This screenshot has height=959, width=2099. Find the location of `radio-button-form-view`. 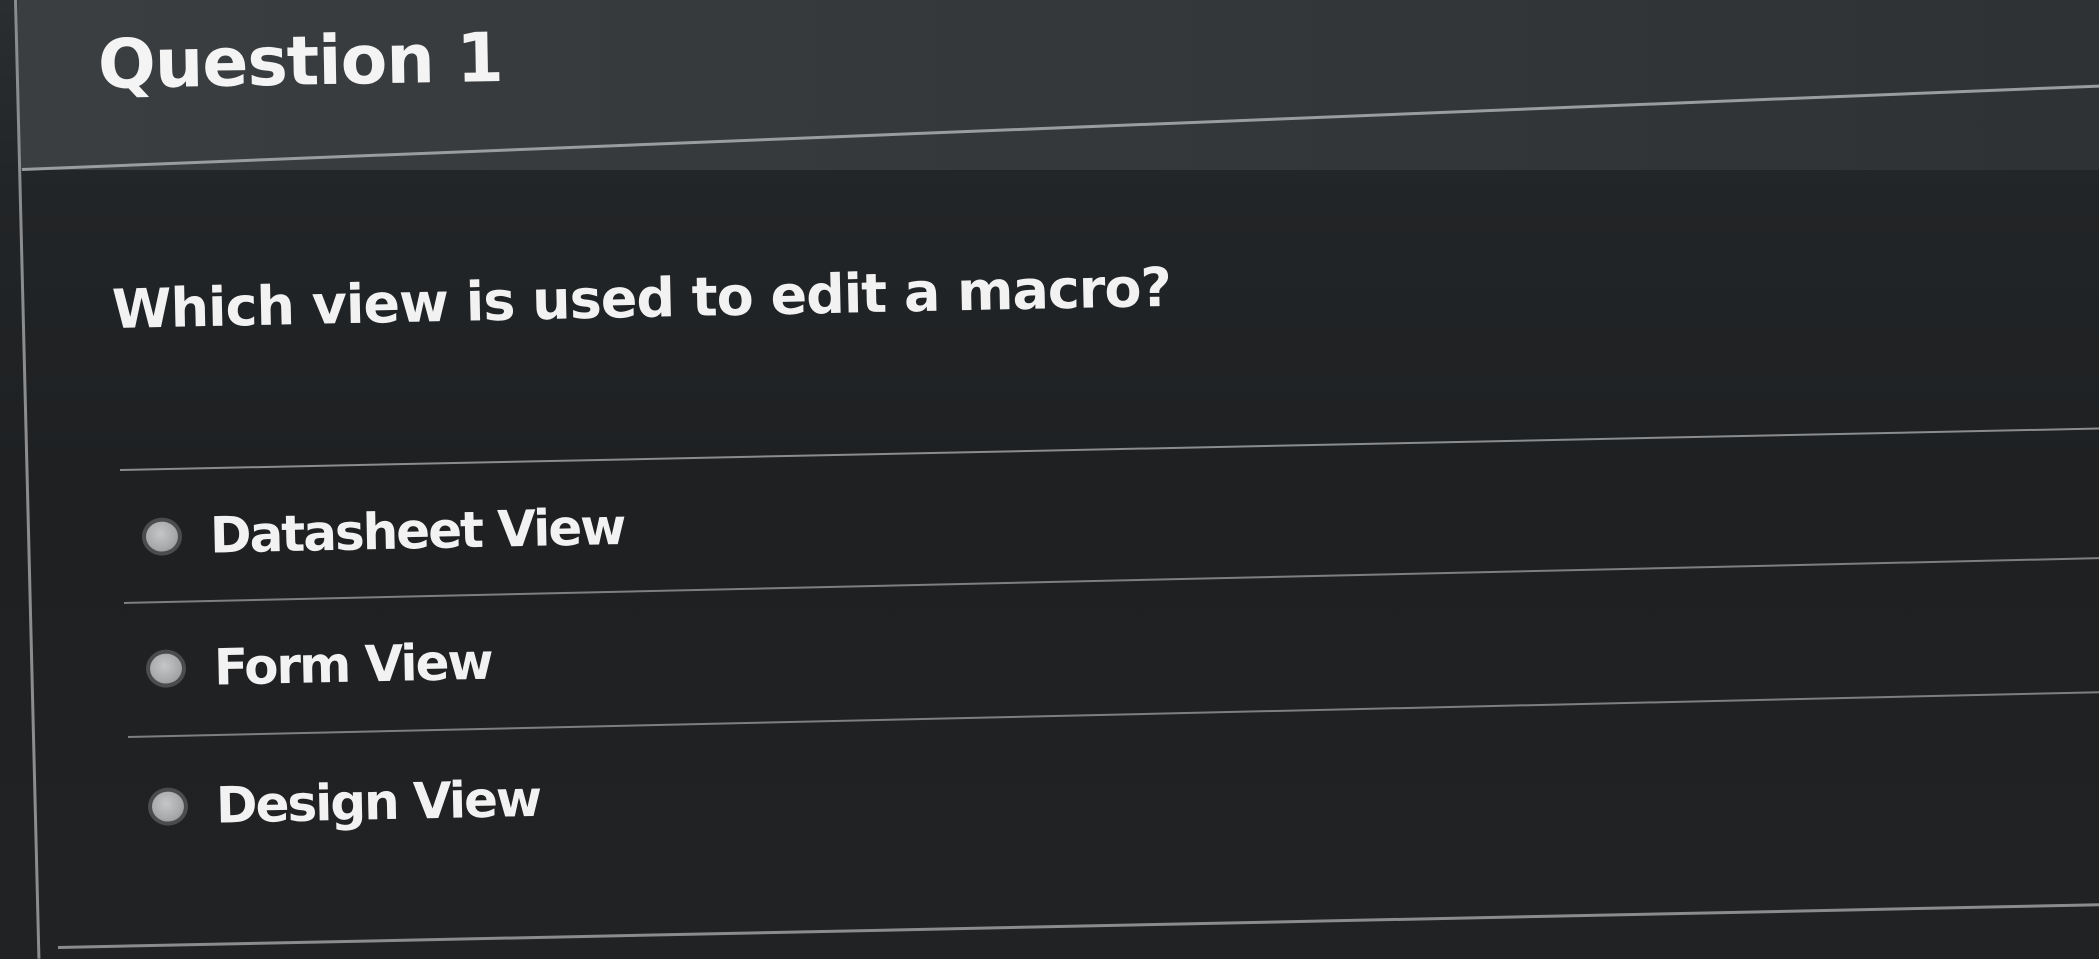

radio-button-form-view is located at coordinates (166, 668).